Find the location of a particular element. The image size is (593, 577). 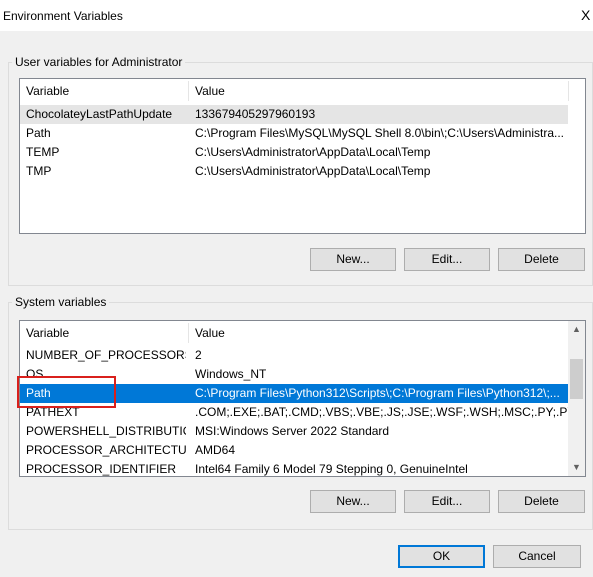

column-separator is located at coordinates (568, 91).